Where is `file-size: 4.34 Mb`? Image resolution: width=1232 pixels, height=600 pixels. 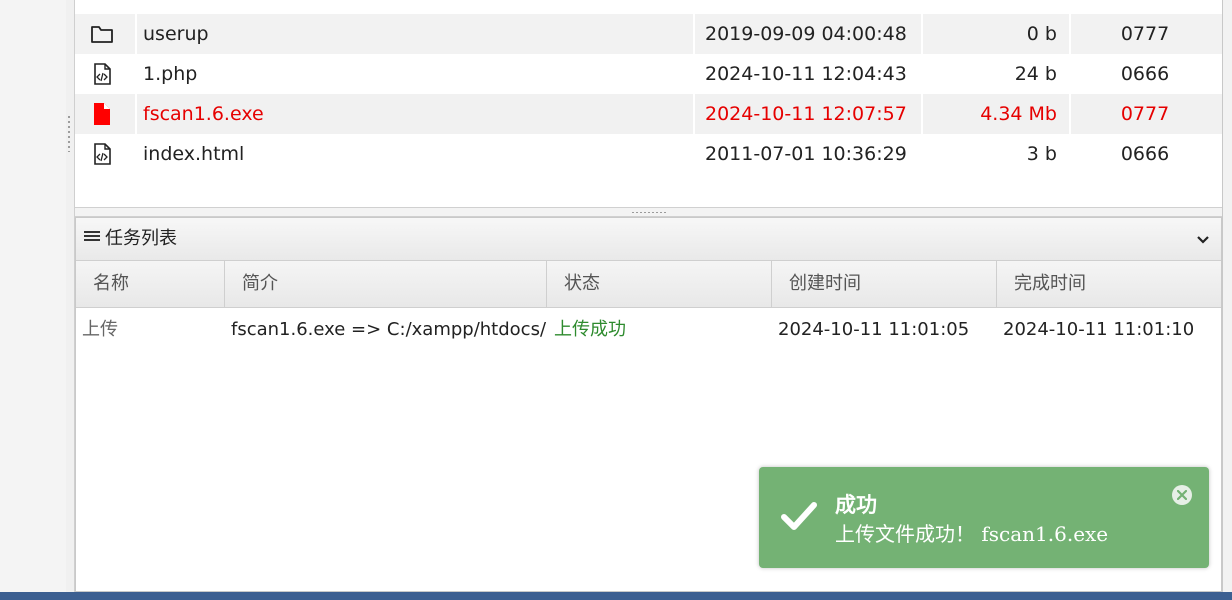 file-size: 4.34 Mb is located at coordinates (994, 114).